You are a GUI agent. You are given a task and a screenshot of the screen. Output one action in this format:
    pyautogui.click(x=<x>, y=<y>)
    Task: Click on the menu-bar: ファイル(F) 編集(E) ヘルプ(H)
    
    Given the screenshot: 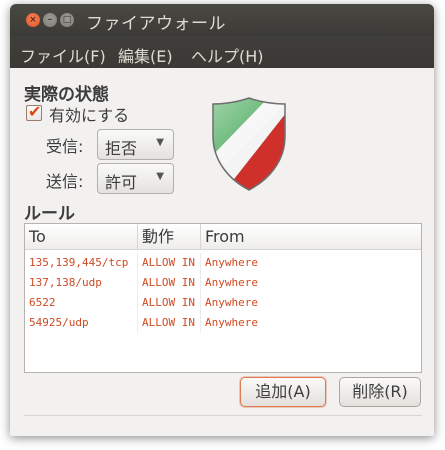 What is the action you would take?
    pyautogui.click(x=222, y=52)
    